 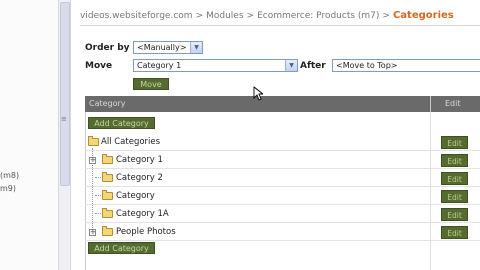 I want to click on mouse-cursor-icon, so click(x=258, y=93).